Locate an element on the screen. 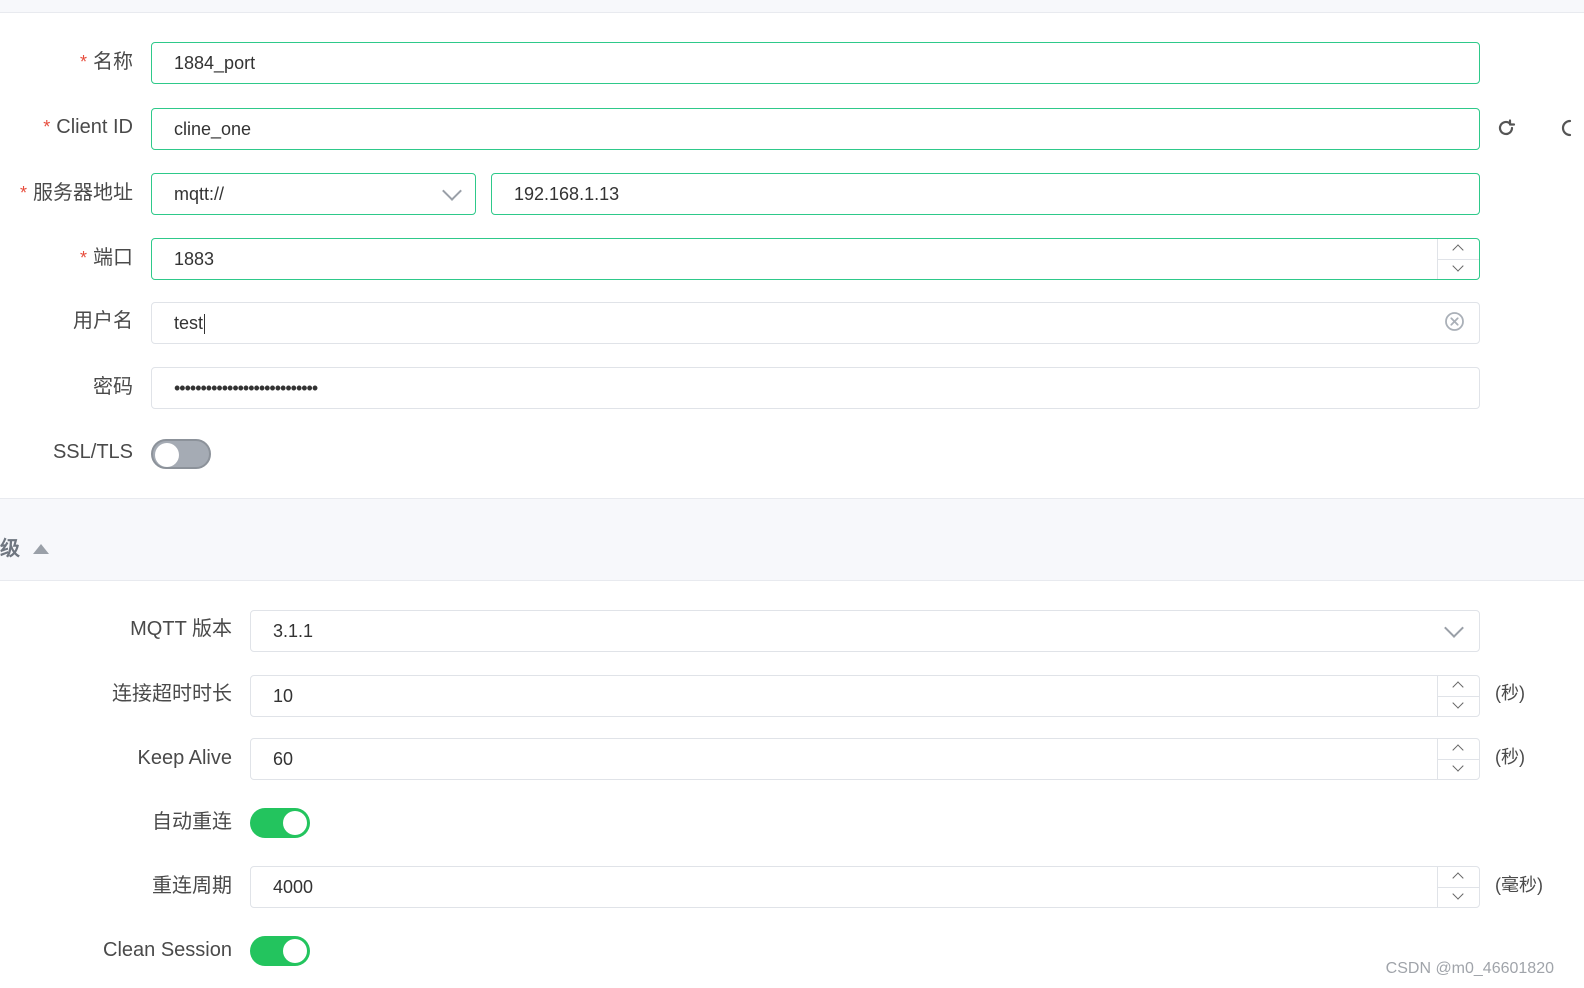 Image resolution: width=1584 pixels, height=988 pixels. advanced-section-header is located at coordinates (792, 539).